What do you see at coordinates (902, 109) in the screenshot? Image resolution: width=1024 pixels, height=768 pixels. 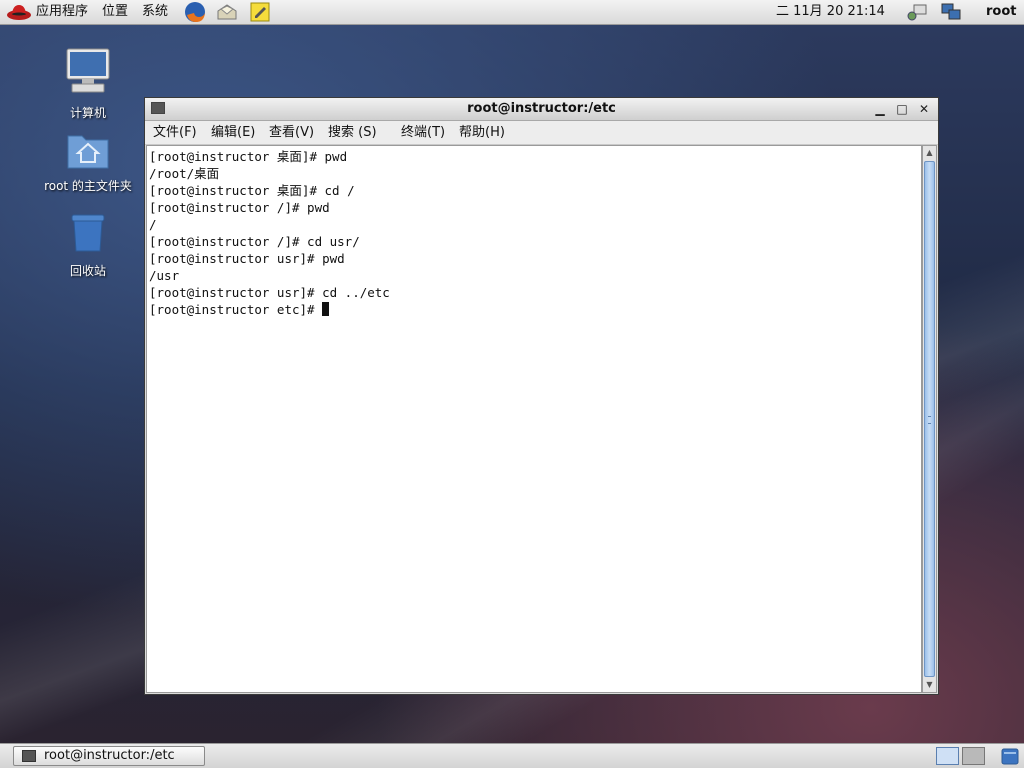 I see `maximize-icon: □` at bounding box center [902, 109].